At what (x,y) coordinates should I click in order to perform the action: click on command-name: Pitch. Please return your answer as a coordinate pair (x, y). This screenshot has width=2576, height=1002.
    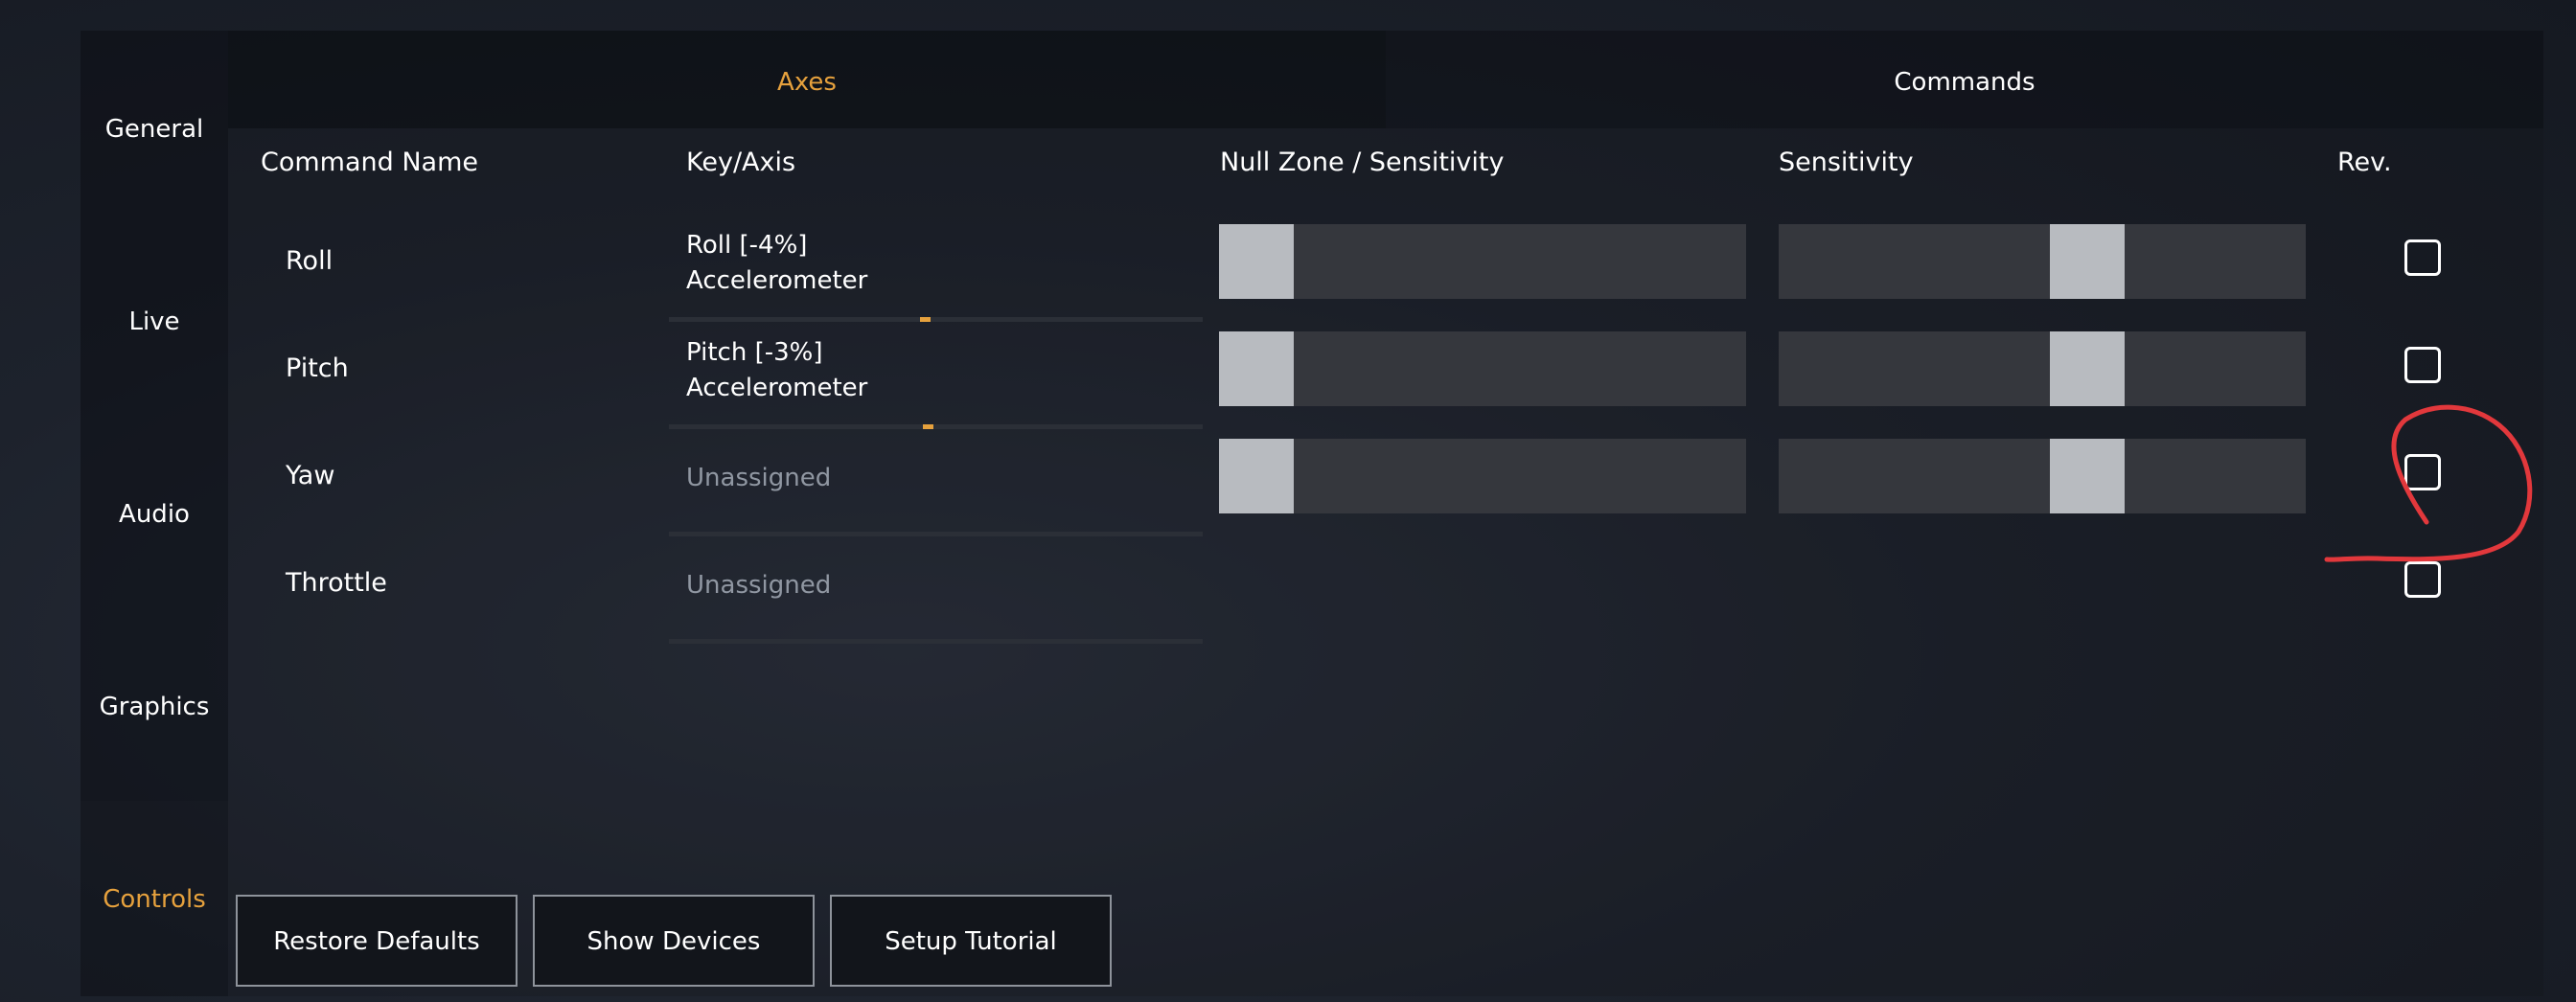
    Looking at the image, I should click on (317, 368).